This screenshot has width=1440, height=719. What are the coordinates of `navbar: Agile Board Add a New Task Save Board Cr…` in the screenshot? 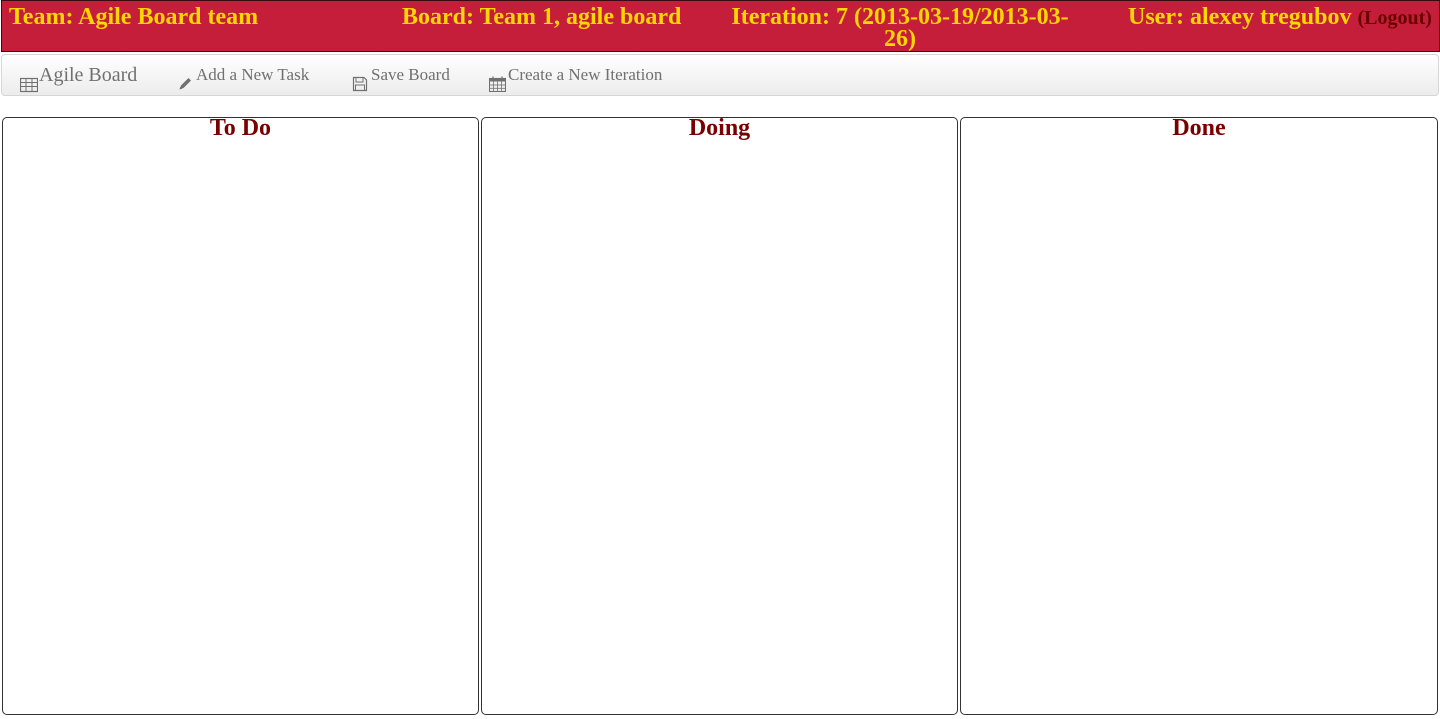 It's located at (720, 75).